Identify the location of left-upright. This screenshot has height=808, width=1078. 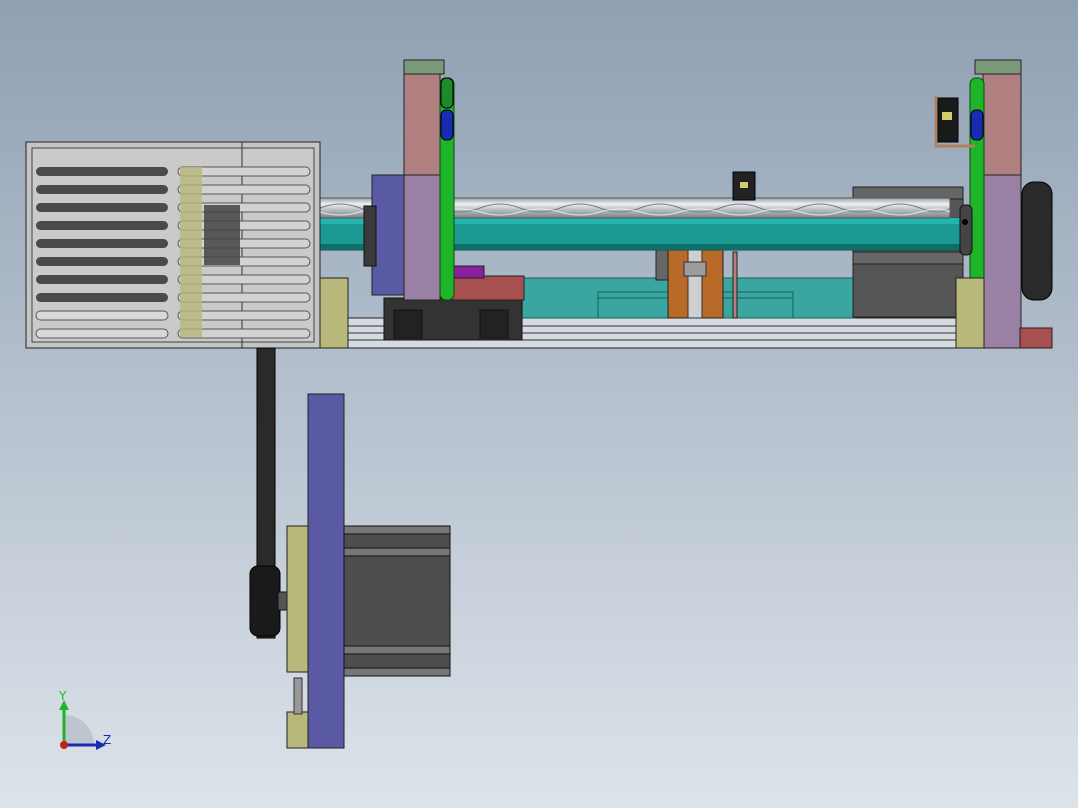
(429, 180).